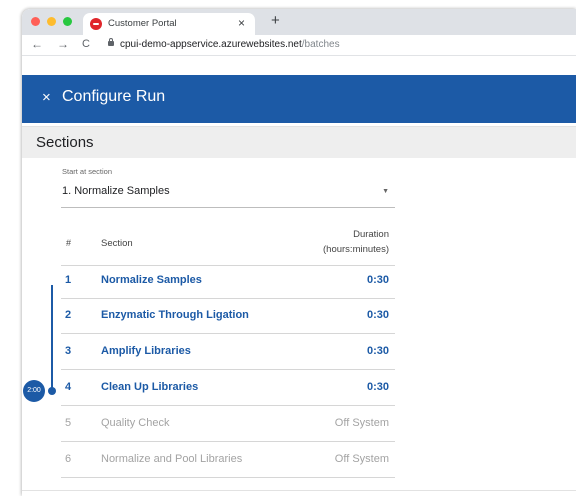 The image size is (576, 496). I want to click on caret-down-icon: ▼, so click(385, 191).